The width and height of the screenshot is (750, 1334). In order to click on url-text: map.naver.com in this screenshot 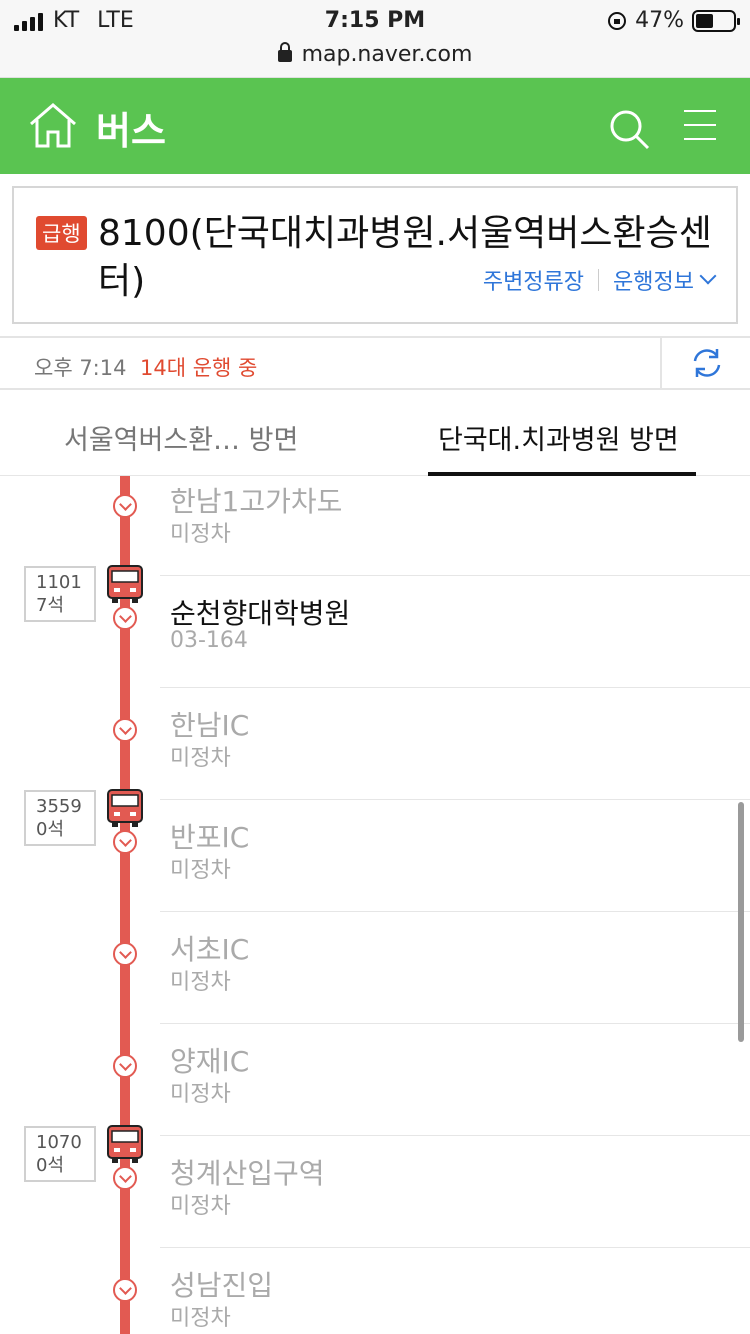, I will do `click(387, 54)`.